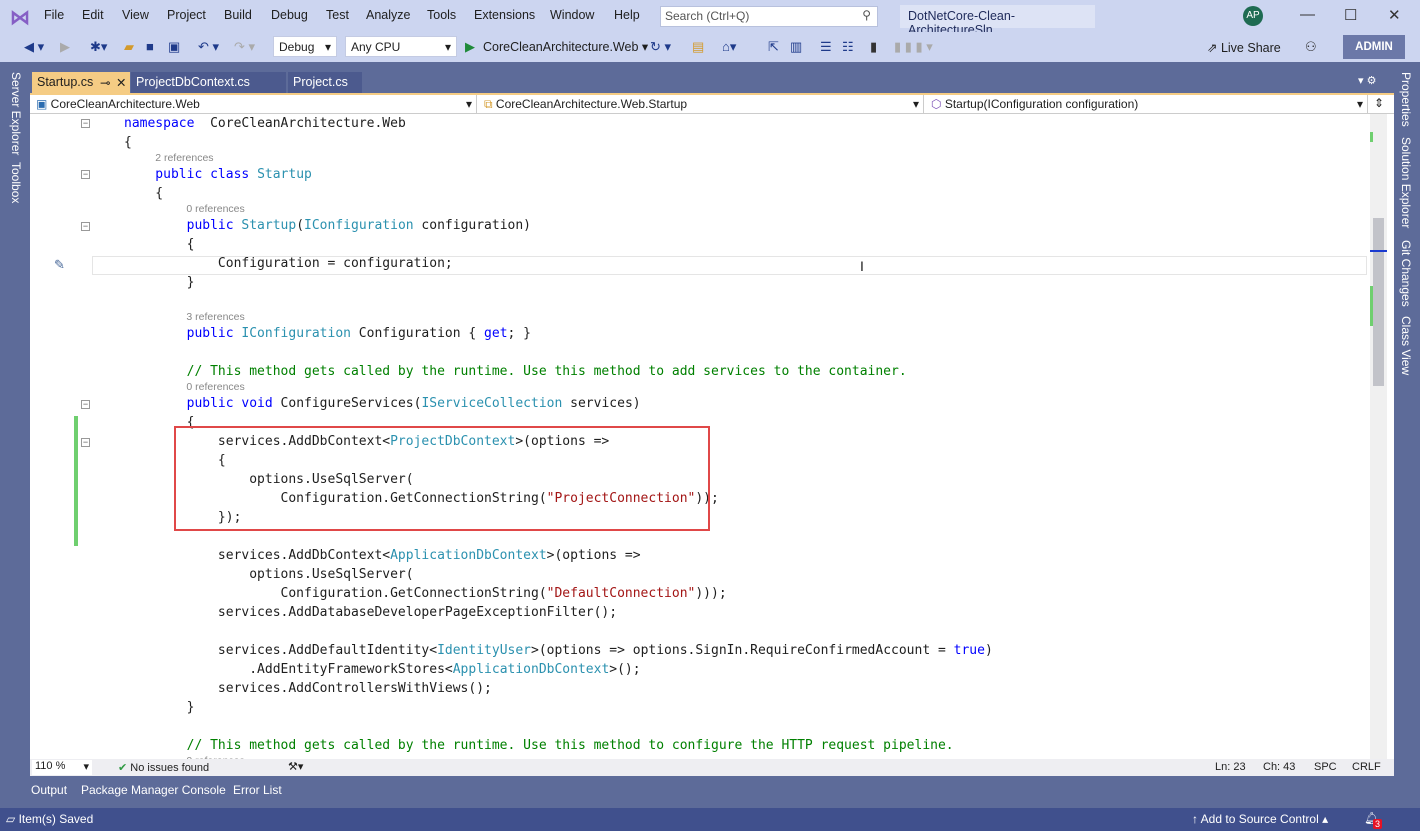 The image size is (1420, 831). Describe the element at coordinates (572, 15) in the screenshot. I see `menu-window: Window` at that location.